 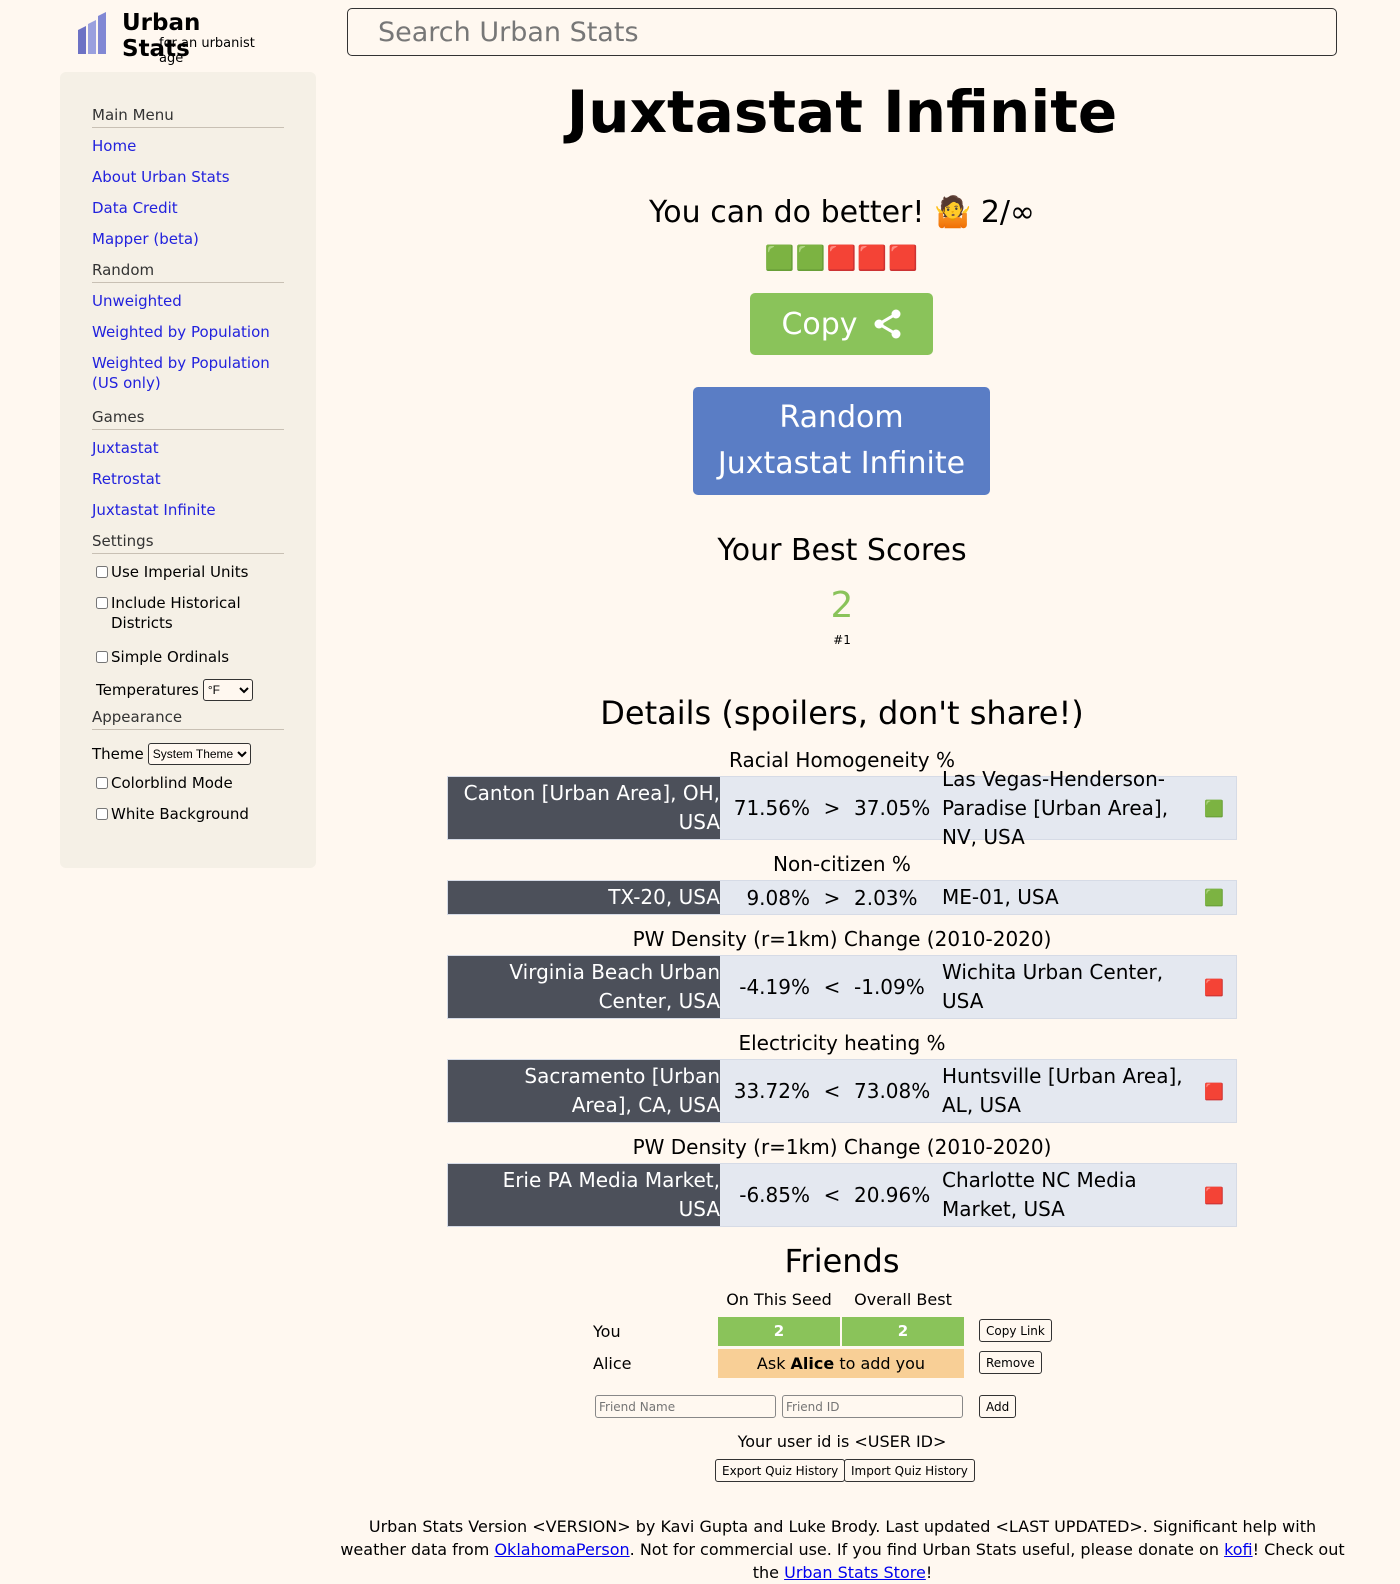 What do you see at coordinates (188, 151) in the screenshot?
I see `sidebar-item-home: Home` at bounding box center [188, 151].